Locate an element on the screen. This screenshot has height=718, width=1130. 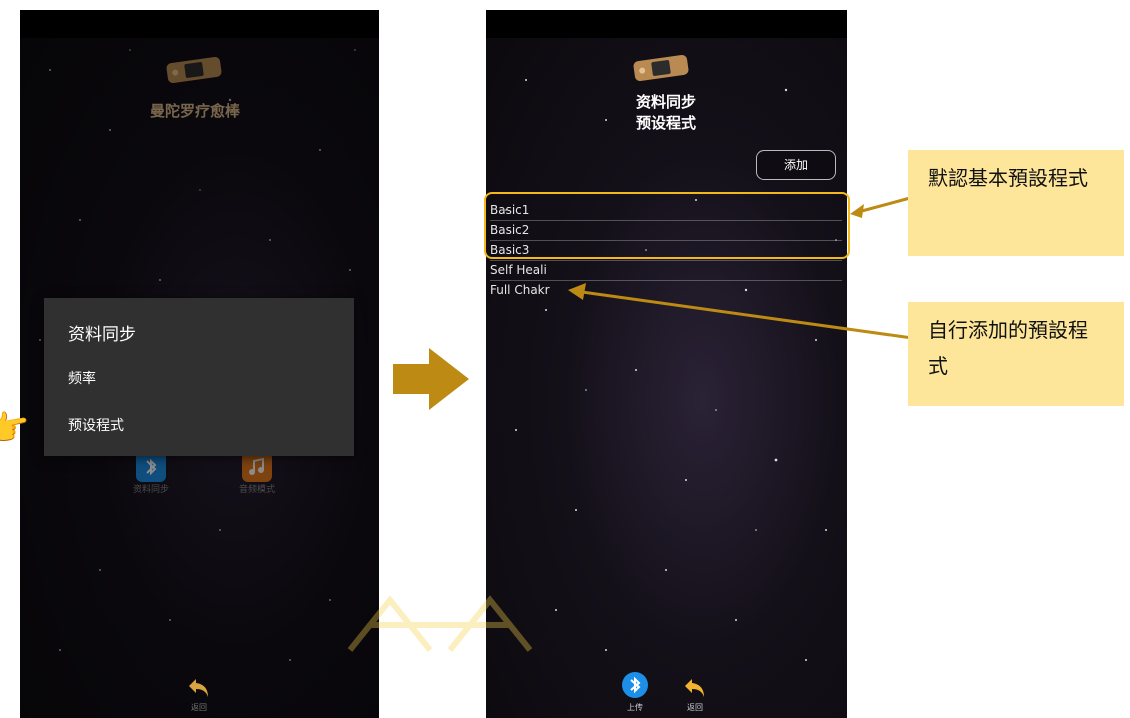
transition-arrow-icon is located at coordinates (431, 379).